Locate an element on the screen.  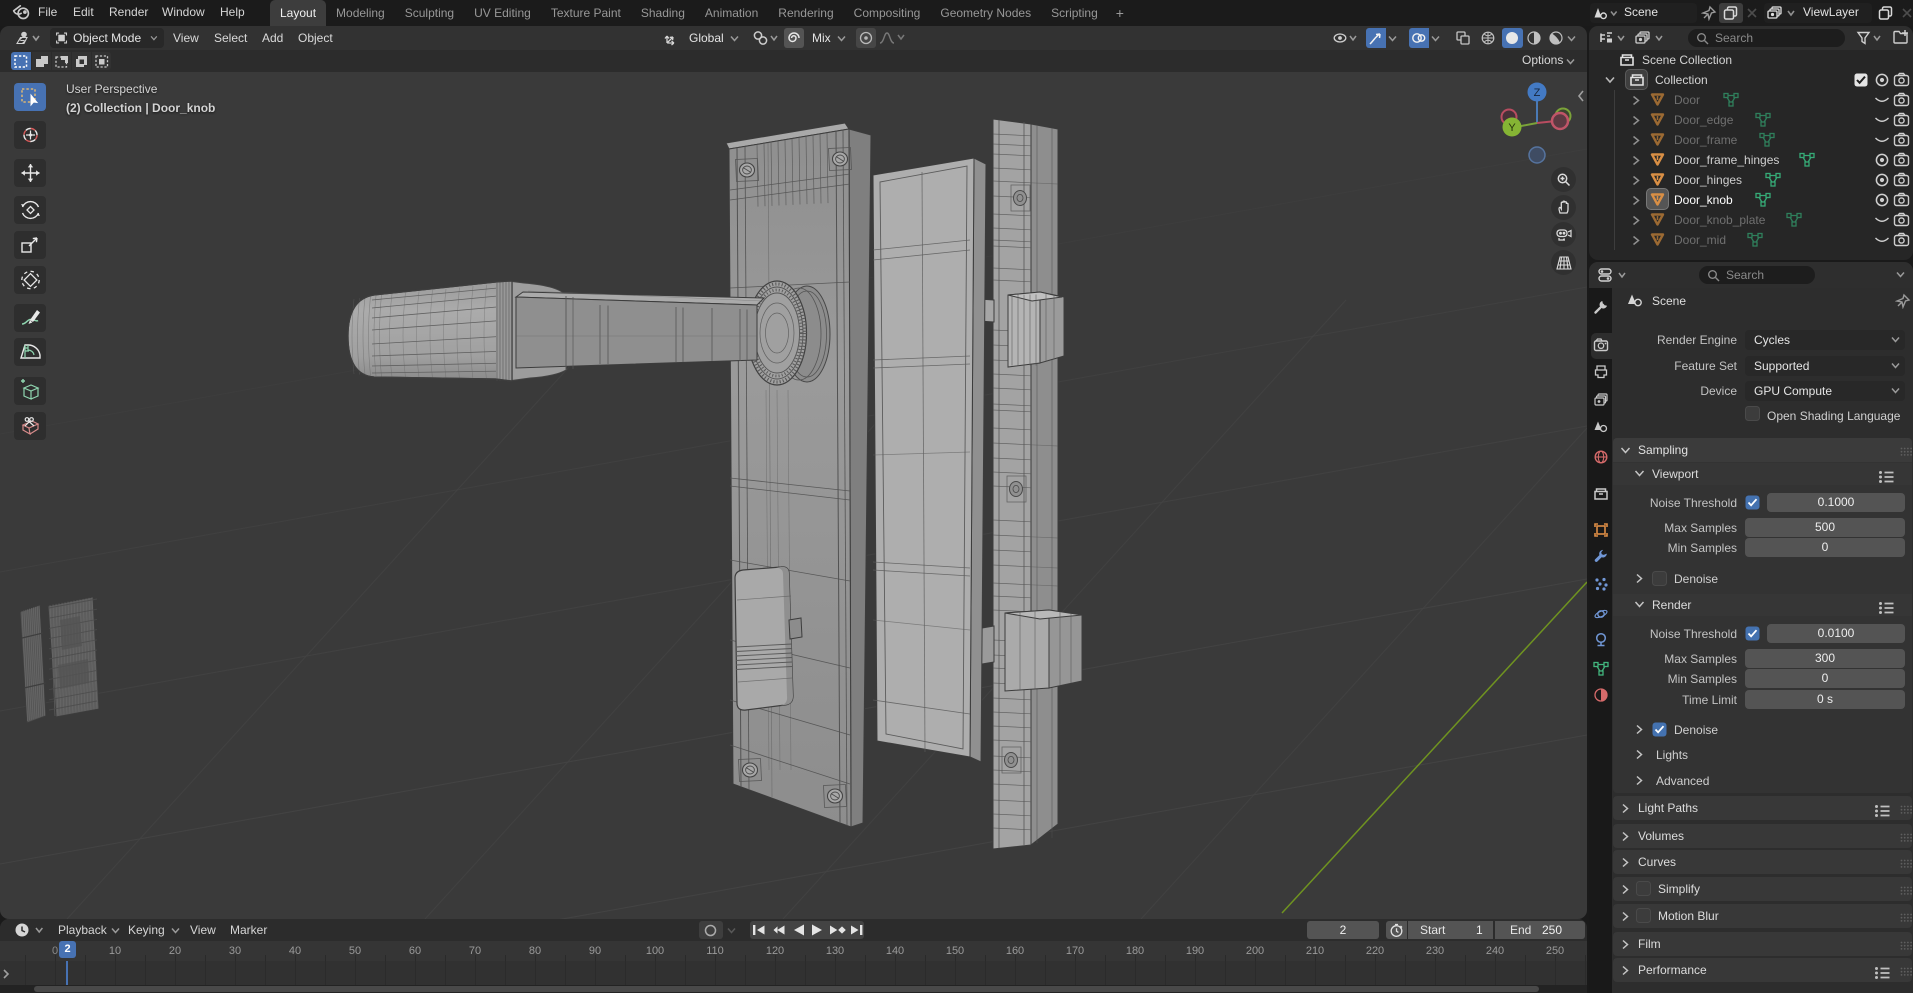
svg-text: Y is located at coordinates (1512, 128).